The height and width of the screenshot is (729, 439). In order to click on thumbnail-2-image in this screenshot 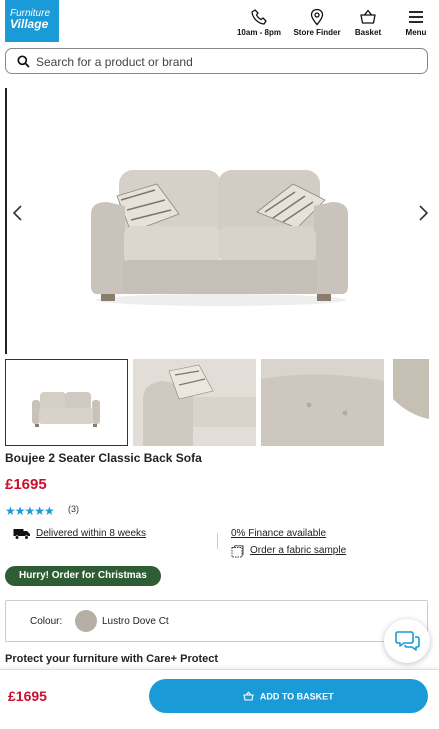, I will do `click(194, 402)`.